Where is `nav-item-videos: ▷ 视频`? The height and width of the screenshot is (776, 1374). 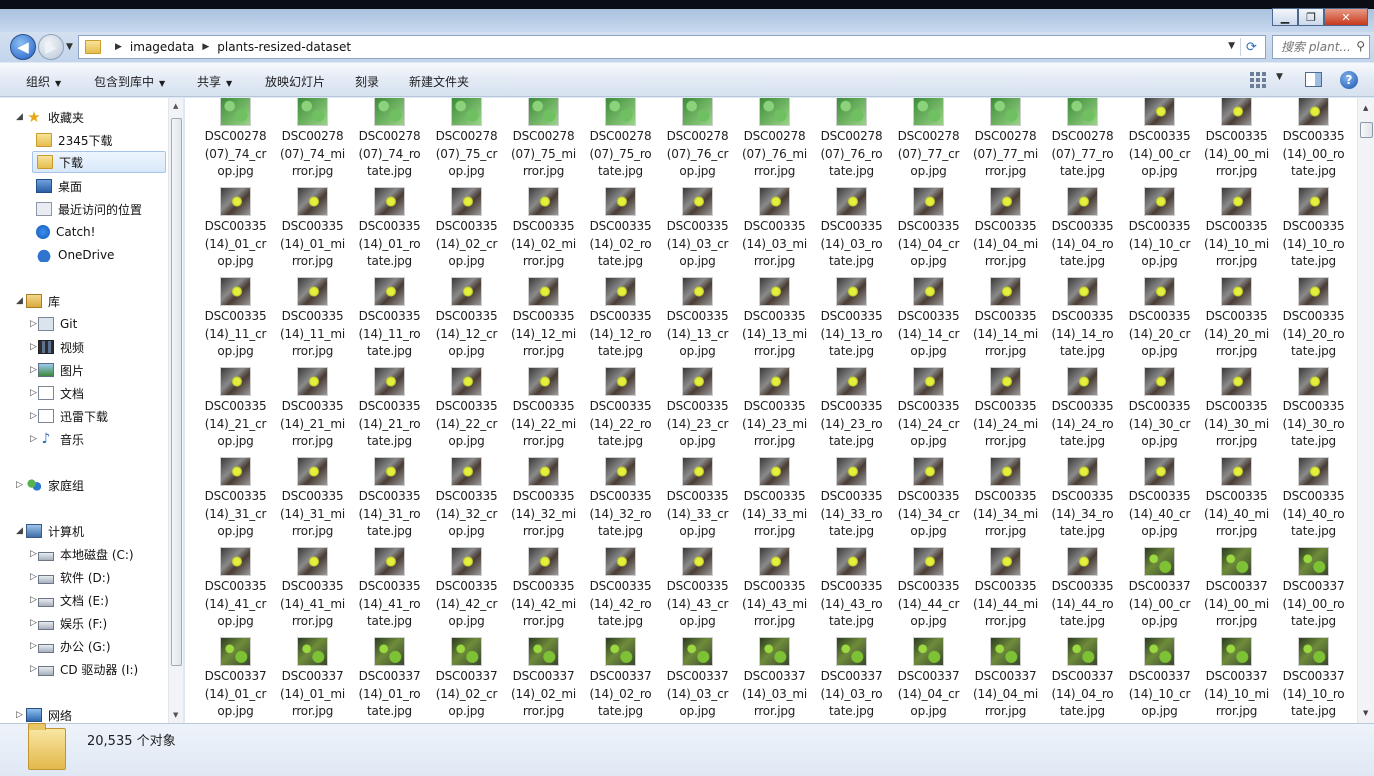 nav-item-videos: ▷ 视频 is located at coordinates (57, 347).